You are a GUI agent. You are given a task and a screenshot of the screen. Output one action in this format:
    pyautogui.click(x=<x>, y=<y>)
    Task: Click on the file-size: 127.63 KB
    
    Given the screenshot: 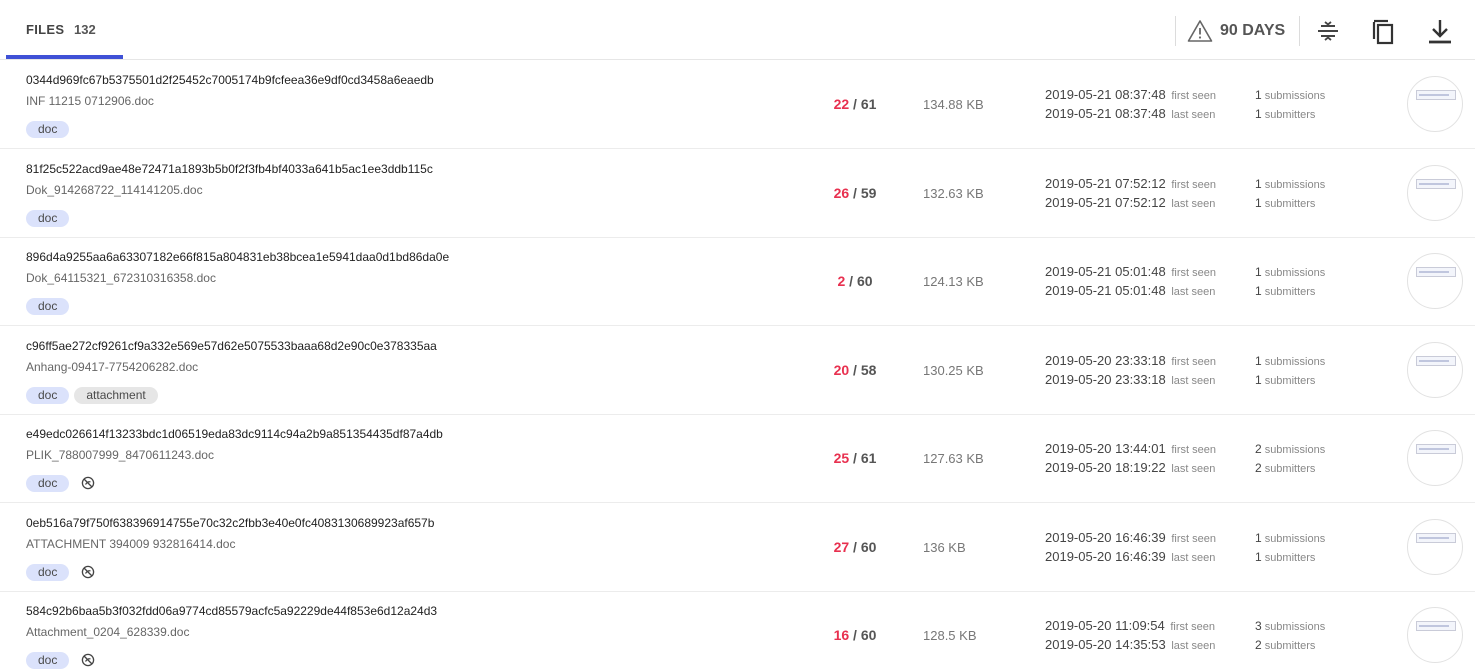 What is the action you would take?
    pyautogui.click(x=953, y=458)
    